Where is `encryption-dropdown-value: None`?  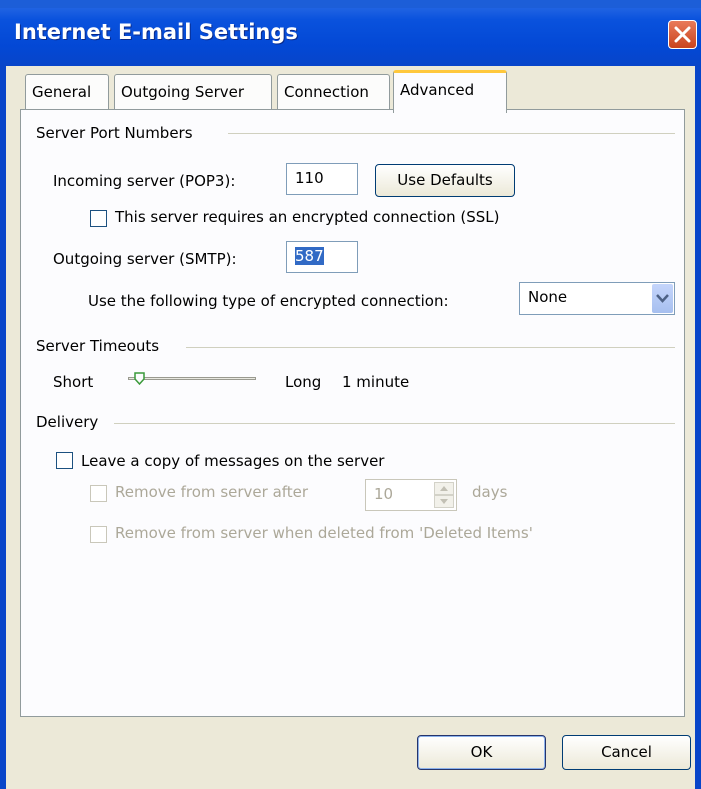 encryption-dropdown-value: None is located at coordinates (548, 297).